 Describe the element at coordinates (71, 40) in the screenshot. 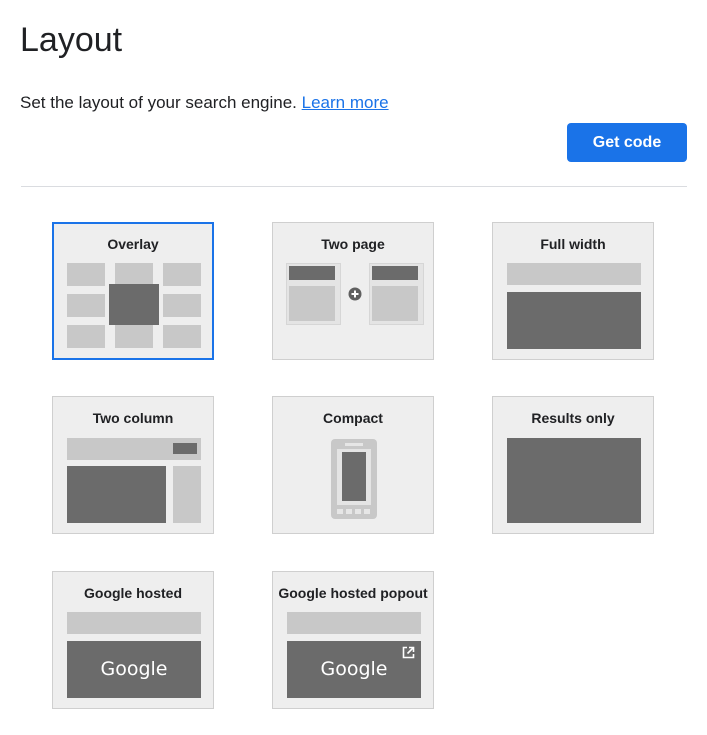

I see `page-title: Layout` at that location.